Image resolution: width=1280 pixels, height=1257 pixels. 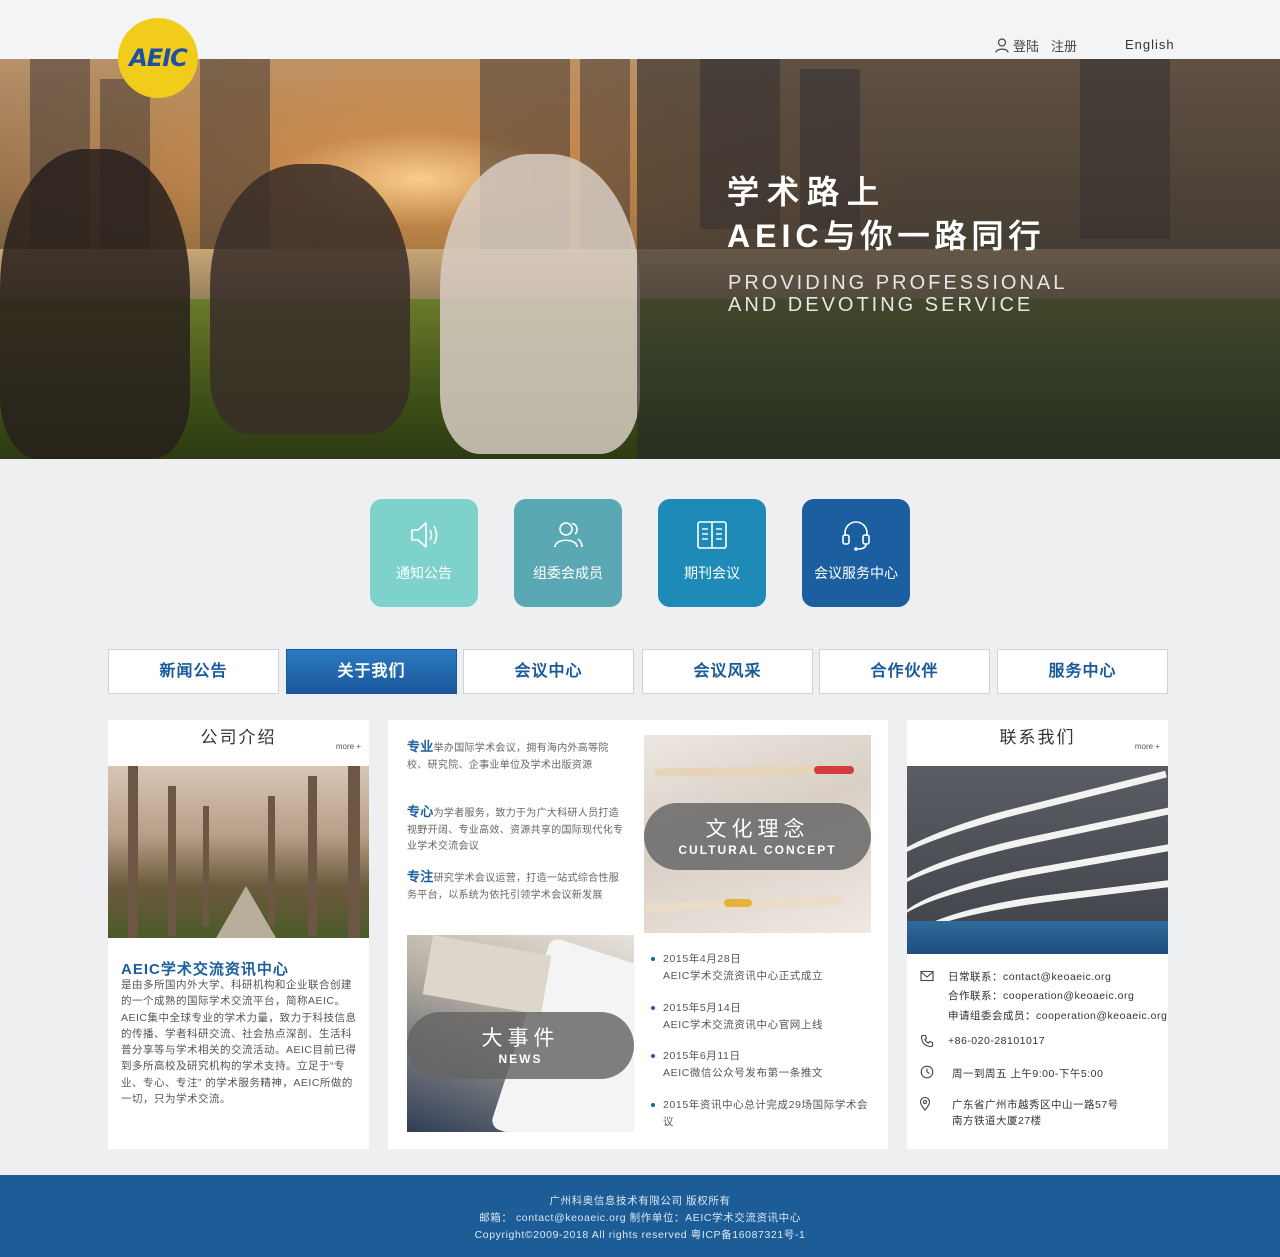 I want to click on news-subtitle: NEWS, so click(x=520, y=1059).